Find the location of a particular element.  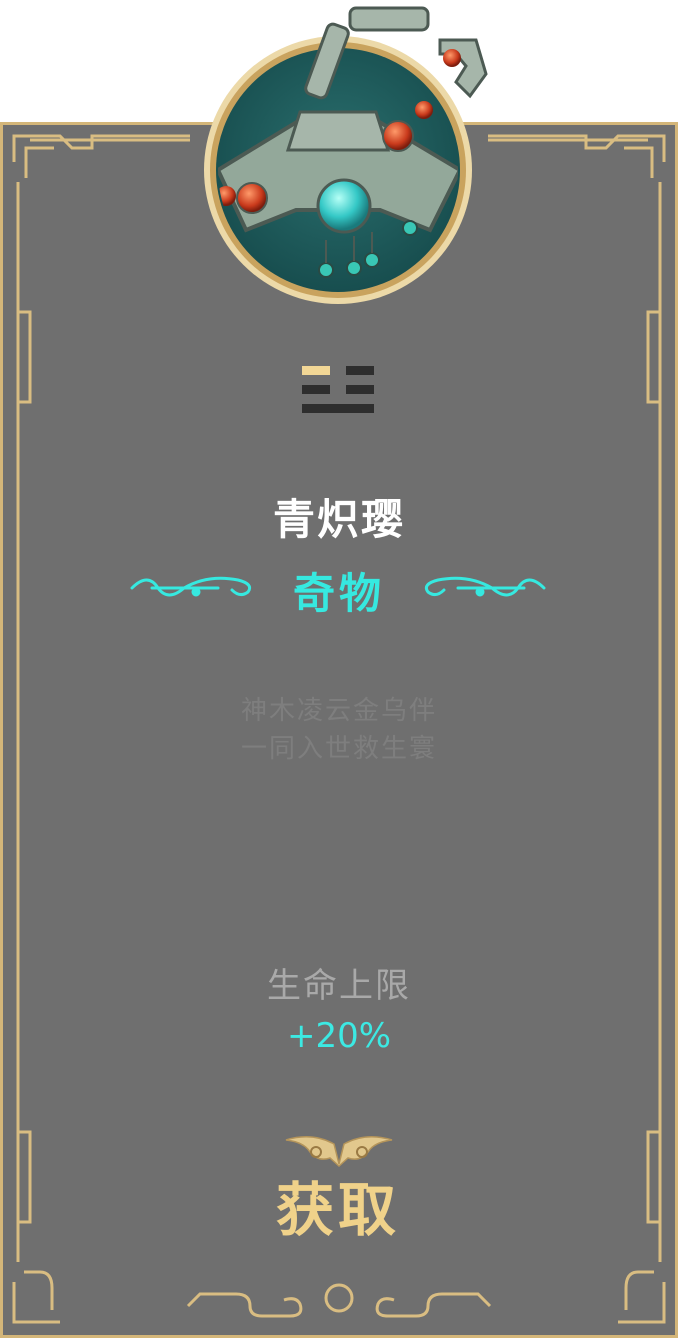

item-type: 奇物 is located at coordinates (338, 593).